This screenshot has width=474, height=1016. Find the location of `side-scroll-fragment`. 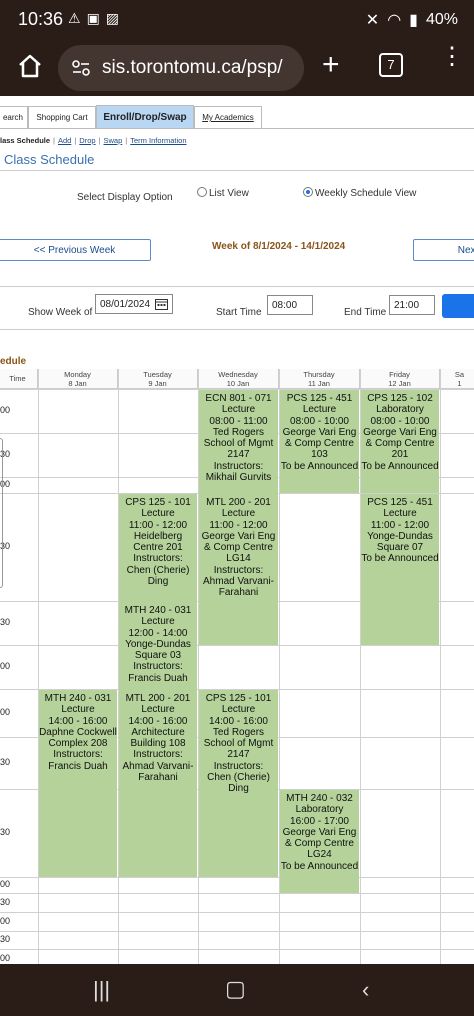

side-scroll-fragment is located at coordinates (1, 513).